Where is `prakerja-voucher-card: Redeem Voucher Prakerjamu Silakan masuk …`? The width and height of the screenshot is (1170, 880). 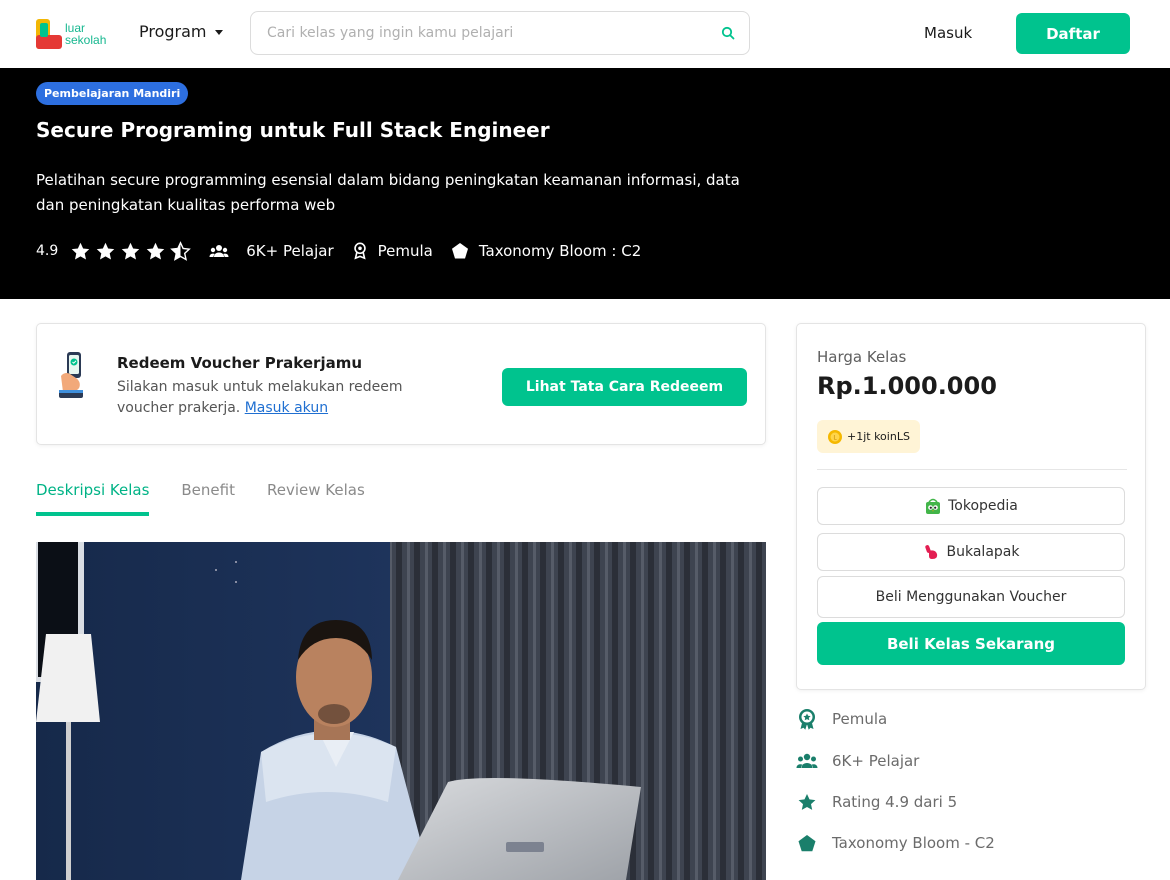 prakerja-voucher-card: Redeem Voucher Prakerjamu Silakan masuk … is located at coordinates (401, 384).